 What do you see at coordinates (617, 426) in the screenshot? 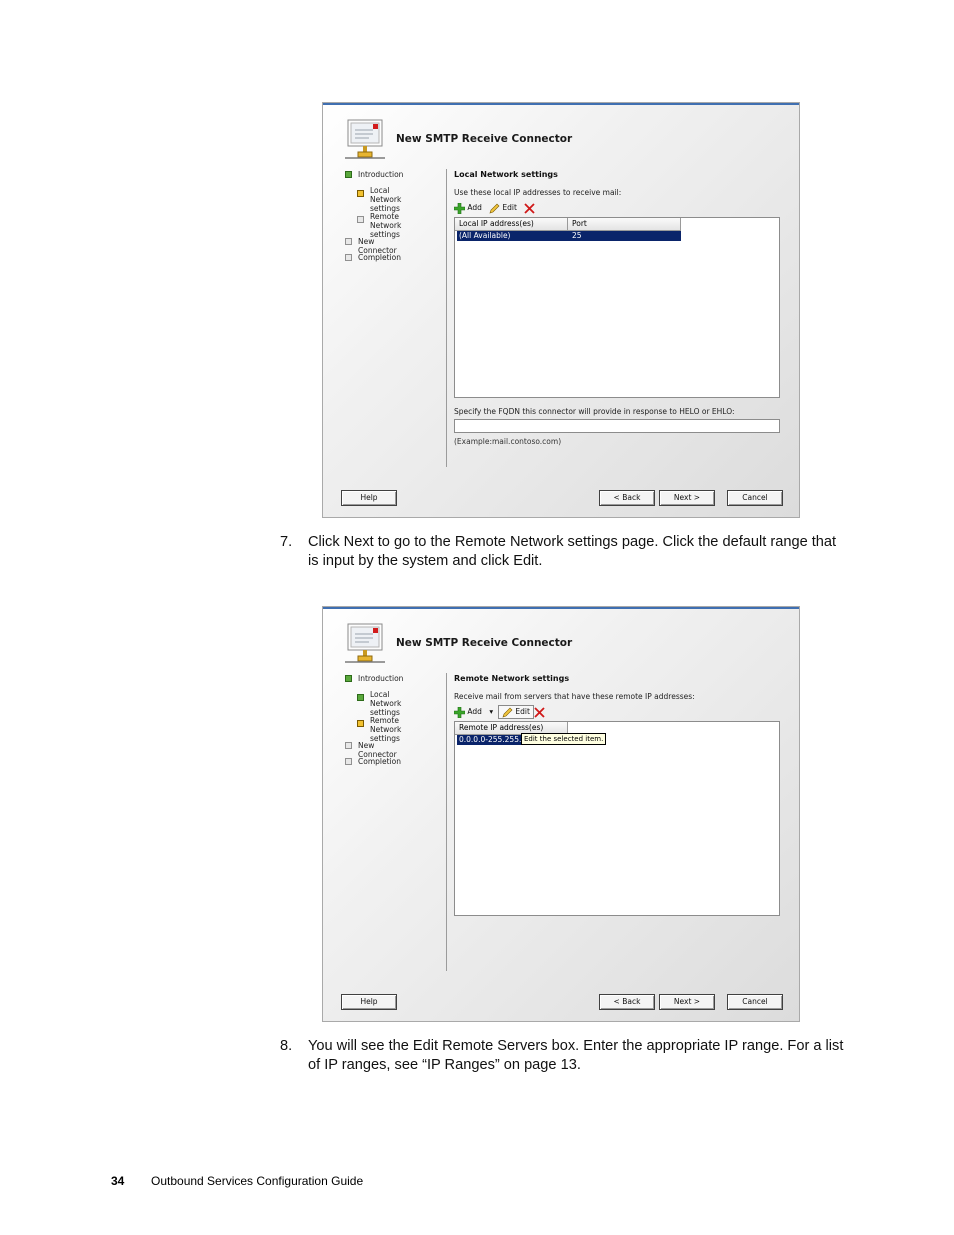
I see `fqdn-input` at bounding box center [617, 426].